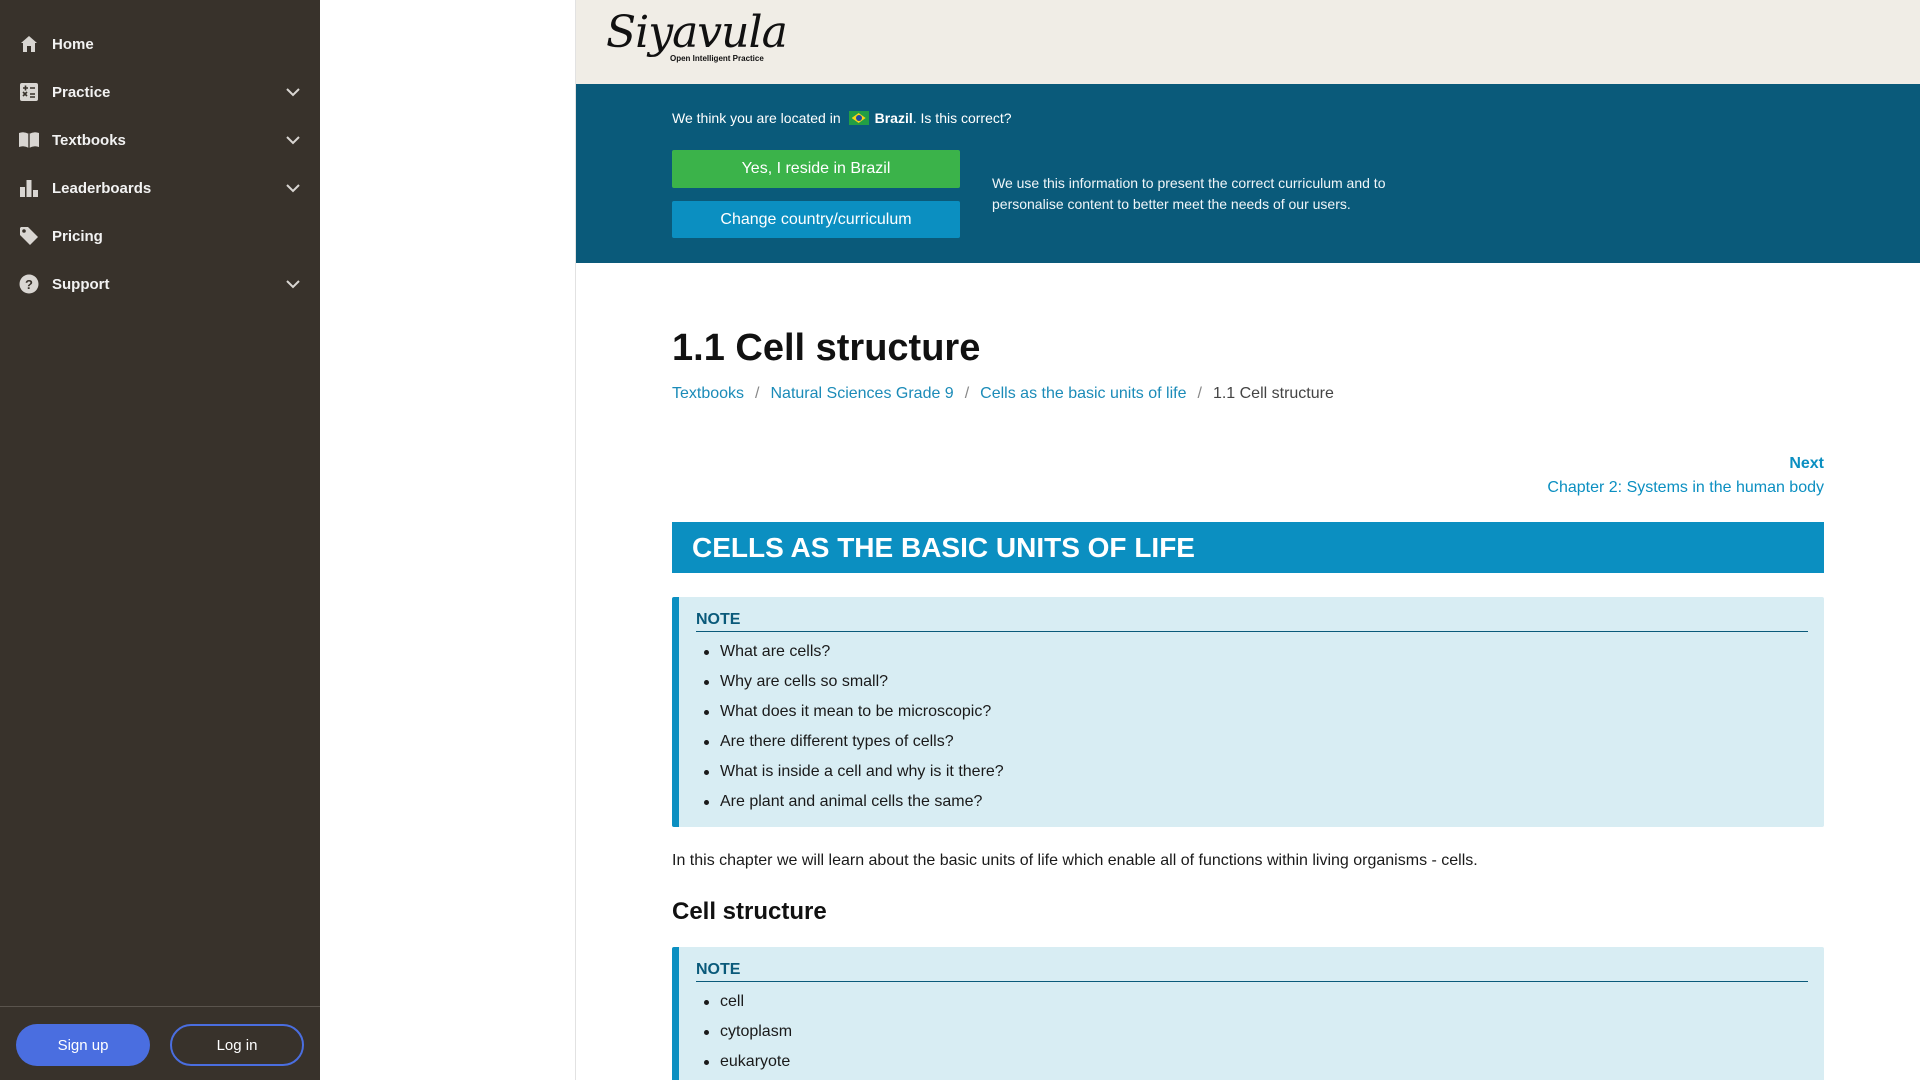  I want to click on sidebar-item-pricing: Pricing, so click(160, 236).